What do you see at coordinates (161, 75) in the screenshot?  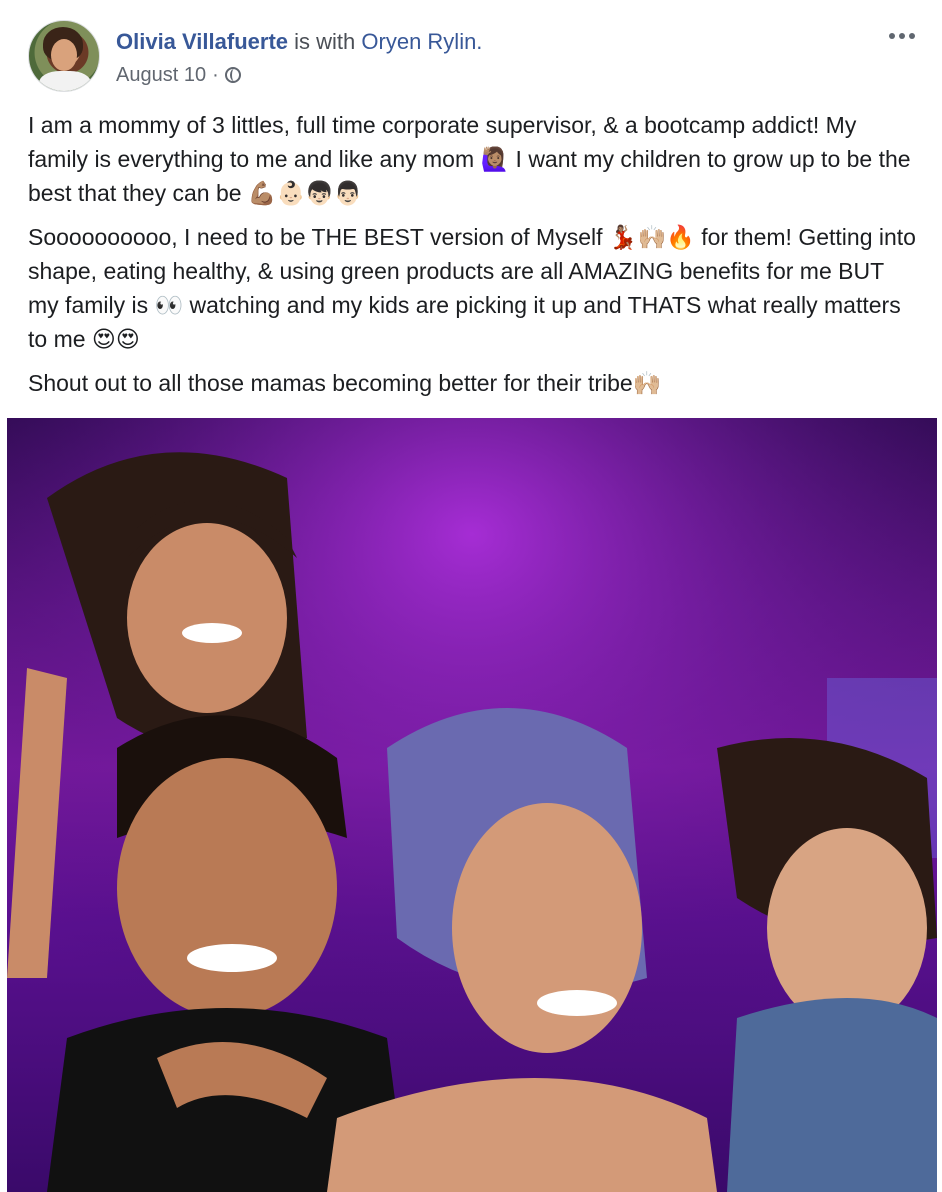 I see `post-date-link: August 10` at bounding box center [161, 75].